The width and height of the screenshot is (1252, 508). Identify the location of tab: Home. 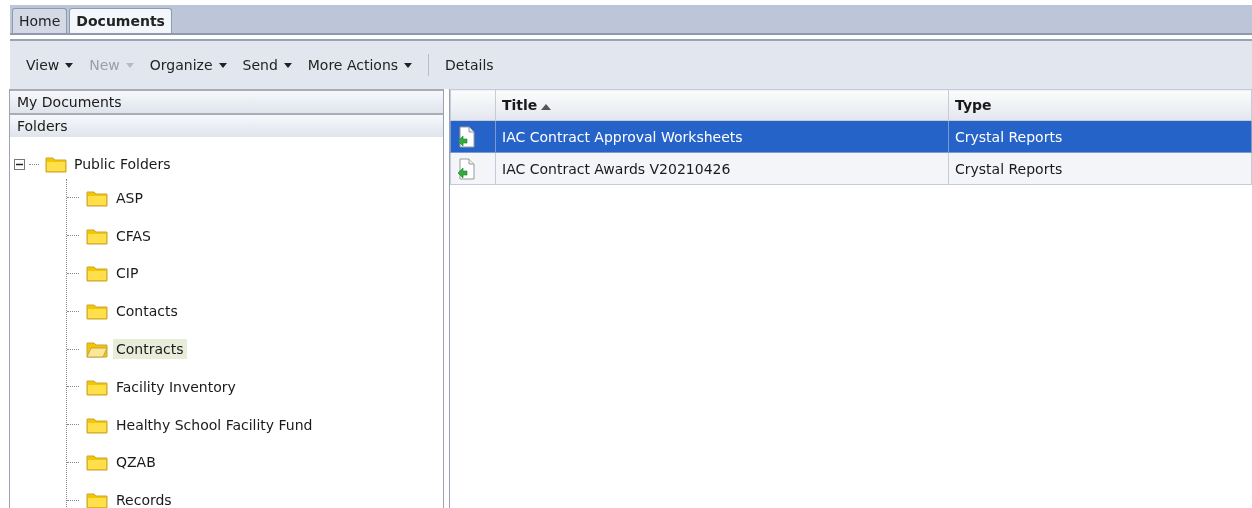
(40, 20).